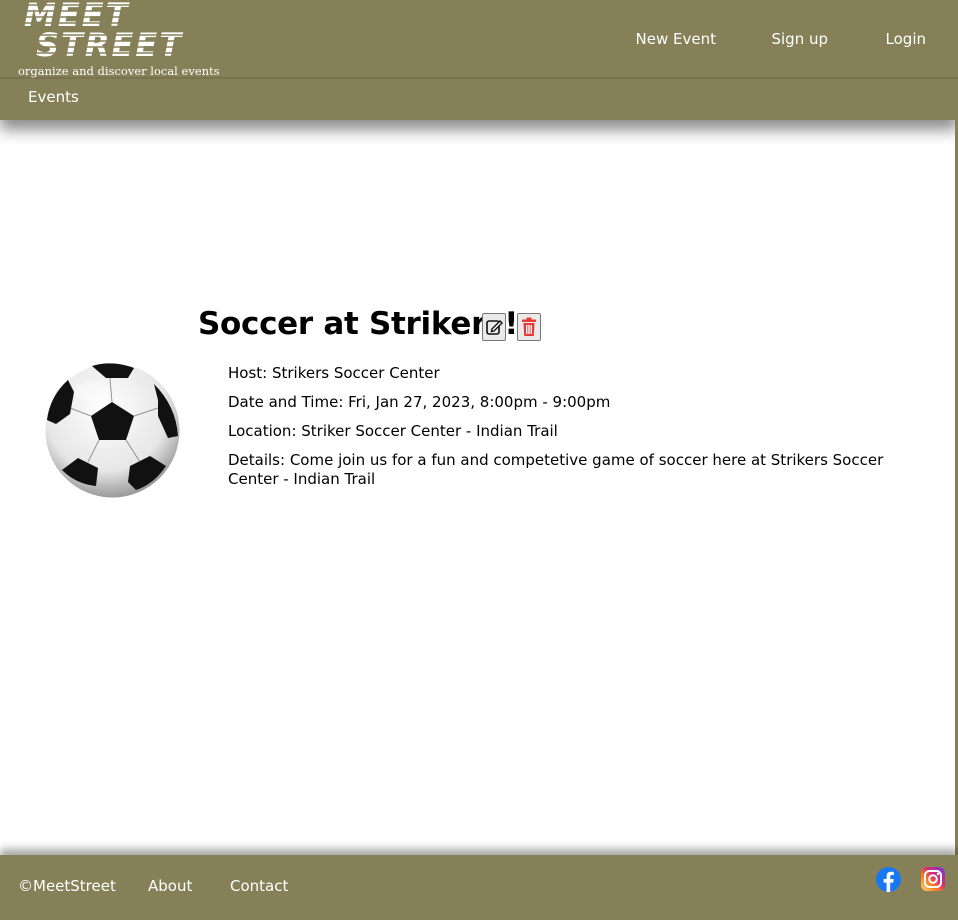 The image size is (958, 920). What do you see at coordinates (67, 886) in the screenshot?
I see `footer-copyright: ©MeetStreet` at bounding box center [67, 886].